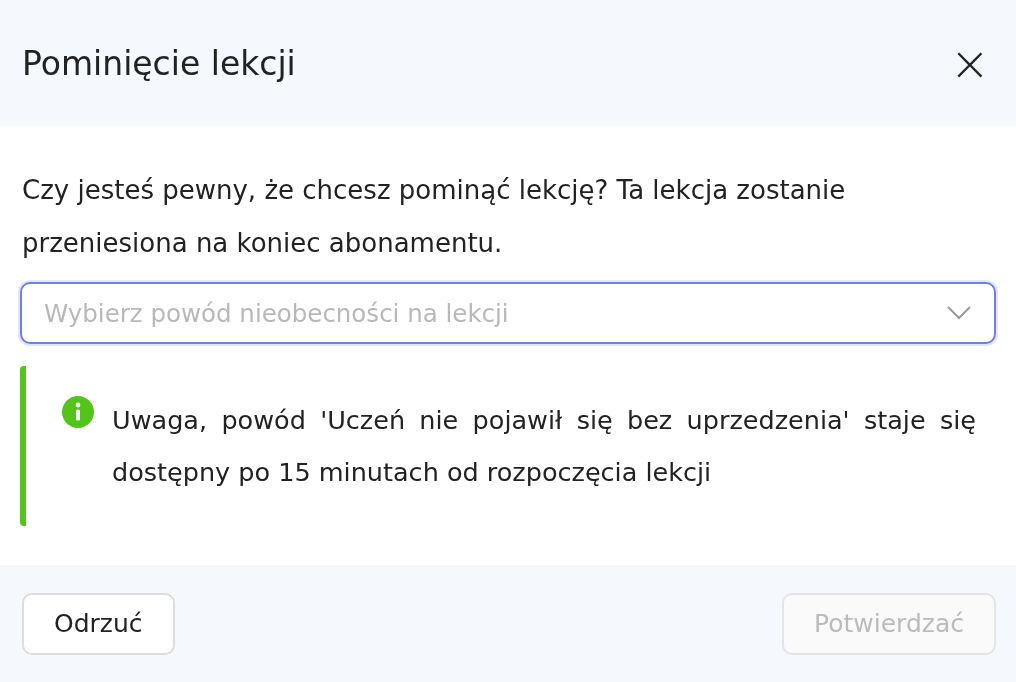 This screenshot has height=682, width=1016. Describe the element at coordinates (434, 217) in the screenshot. I see `confirmation-message: Czy jesteś pewny, że chcesz pominąć lekcję? Ta lekcja zostanie przeniesiona na koniec abonamentu.` at that location.